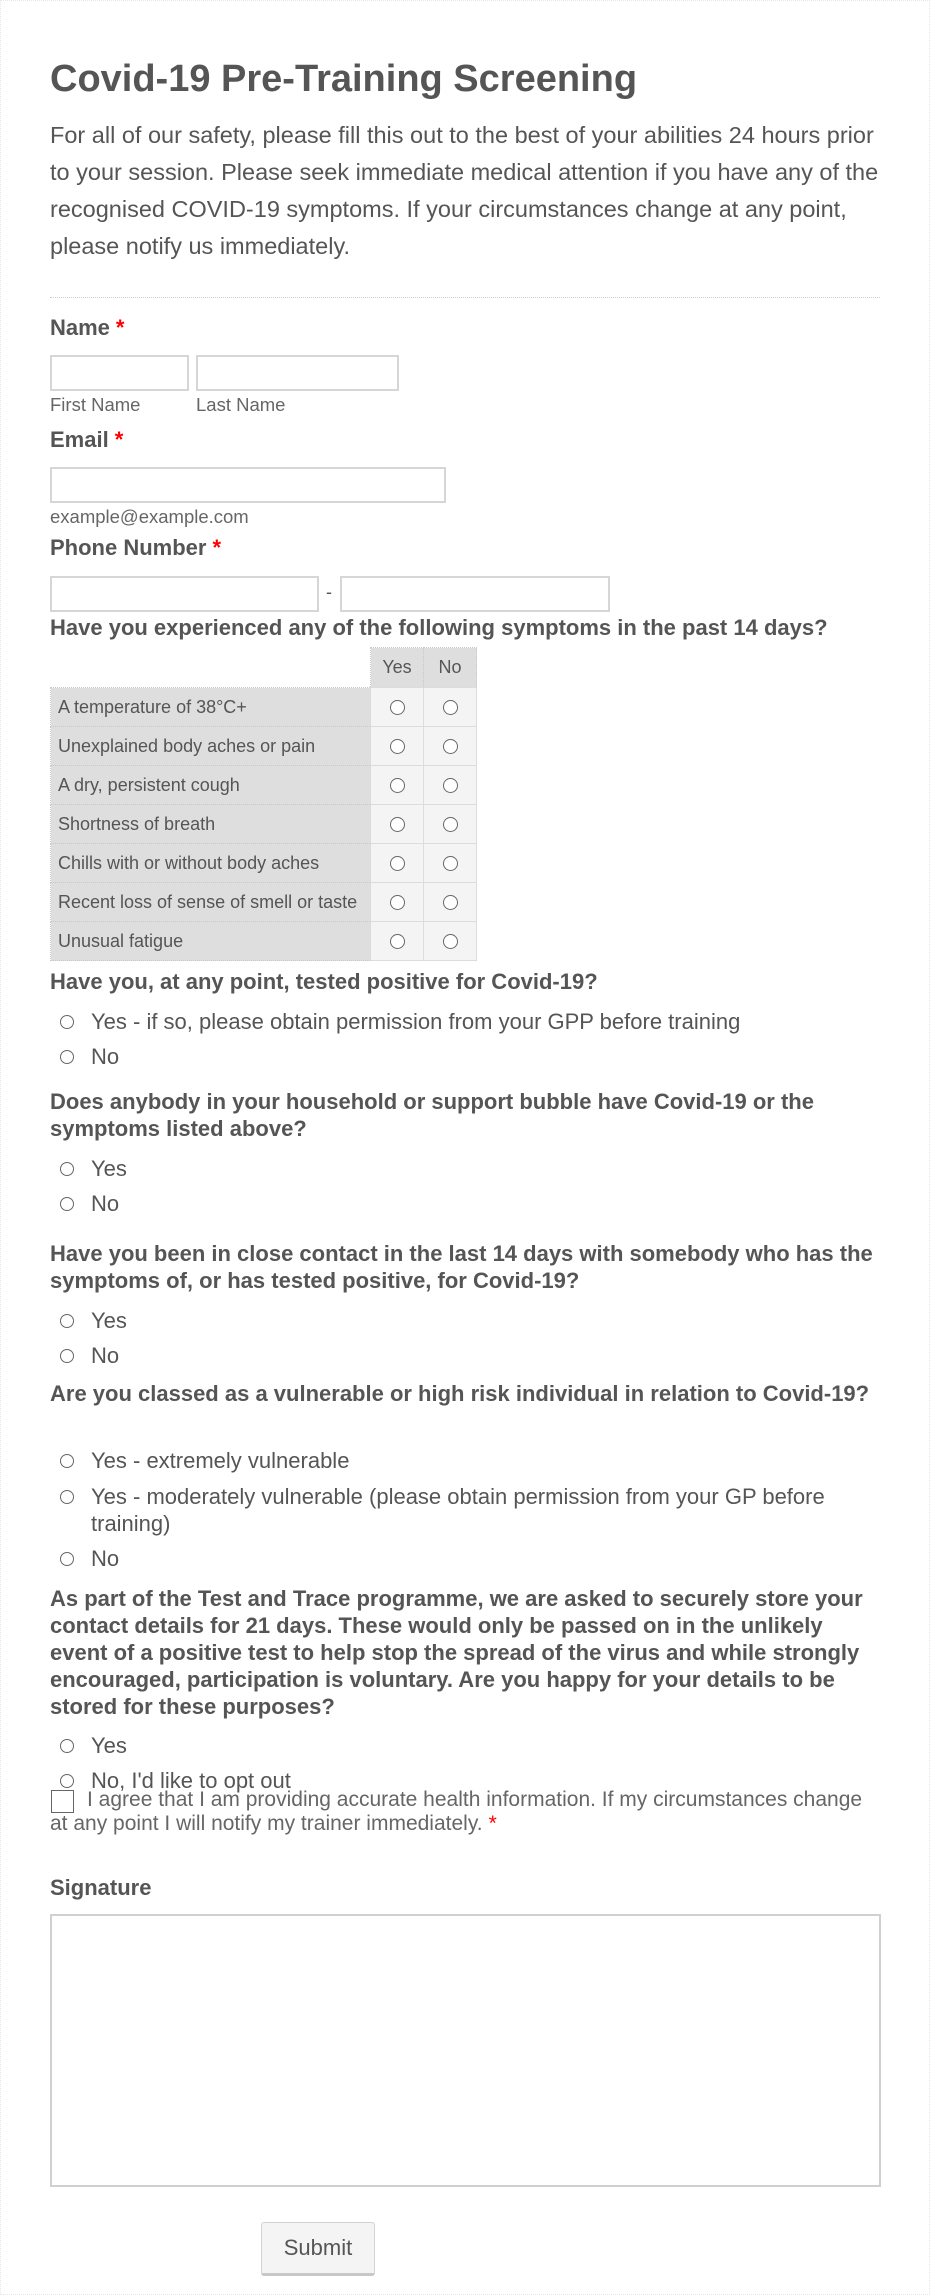  What do you see at coordinates (62, 1801) in the screenshot?
I see `consent-checkbox` at bounding box center [62, 1801].